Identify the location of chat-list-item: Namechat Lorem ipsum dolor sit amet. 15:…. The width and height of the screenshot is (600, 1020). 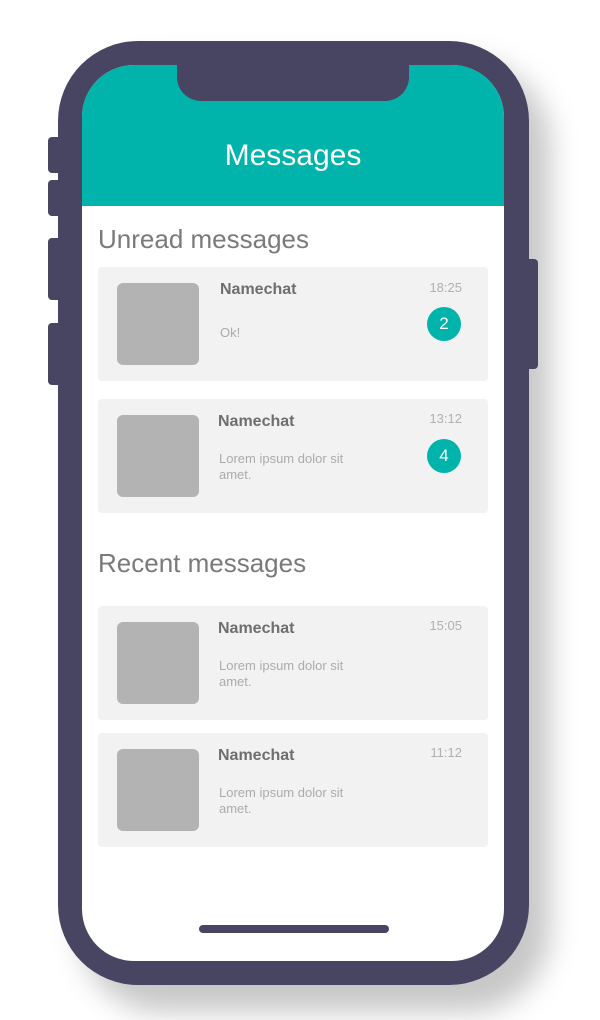
(293, 663).